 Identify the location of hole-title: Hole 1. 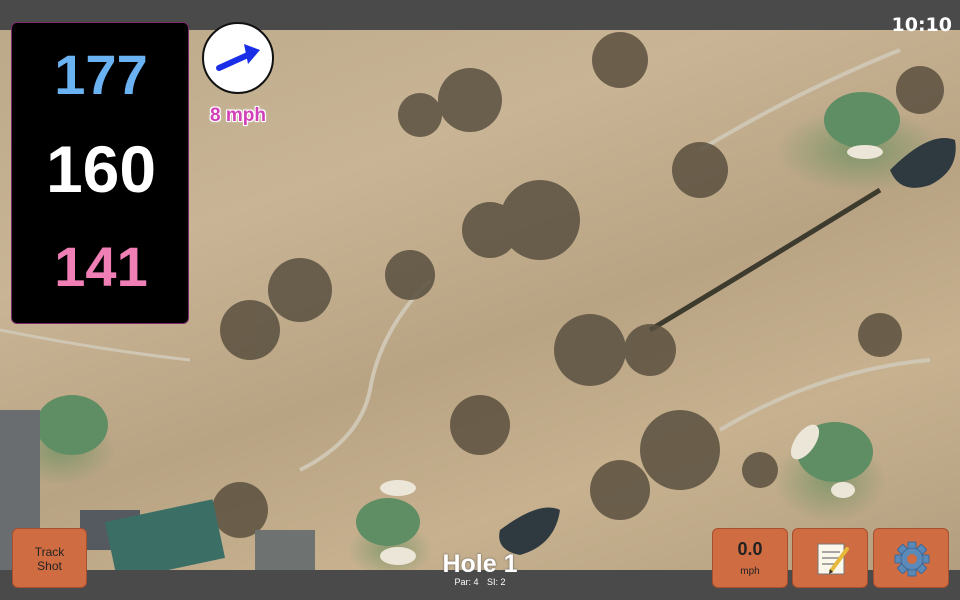
(480, 564).